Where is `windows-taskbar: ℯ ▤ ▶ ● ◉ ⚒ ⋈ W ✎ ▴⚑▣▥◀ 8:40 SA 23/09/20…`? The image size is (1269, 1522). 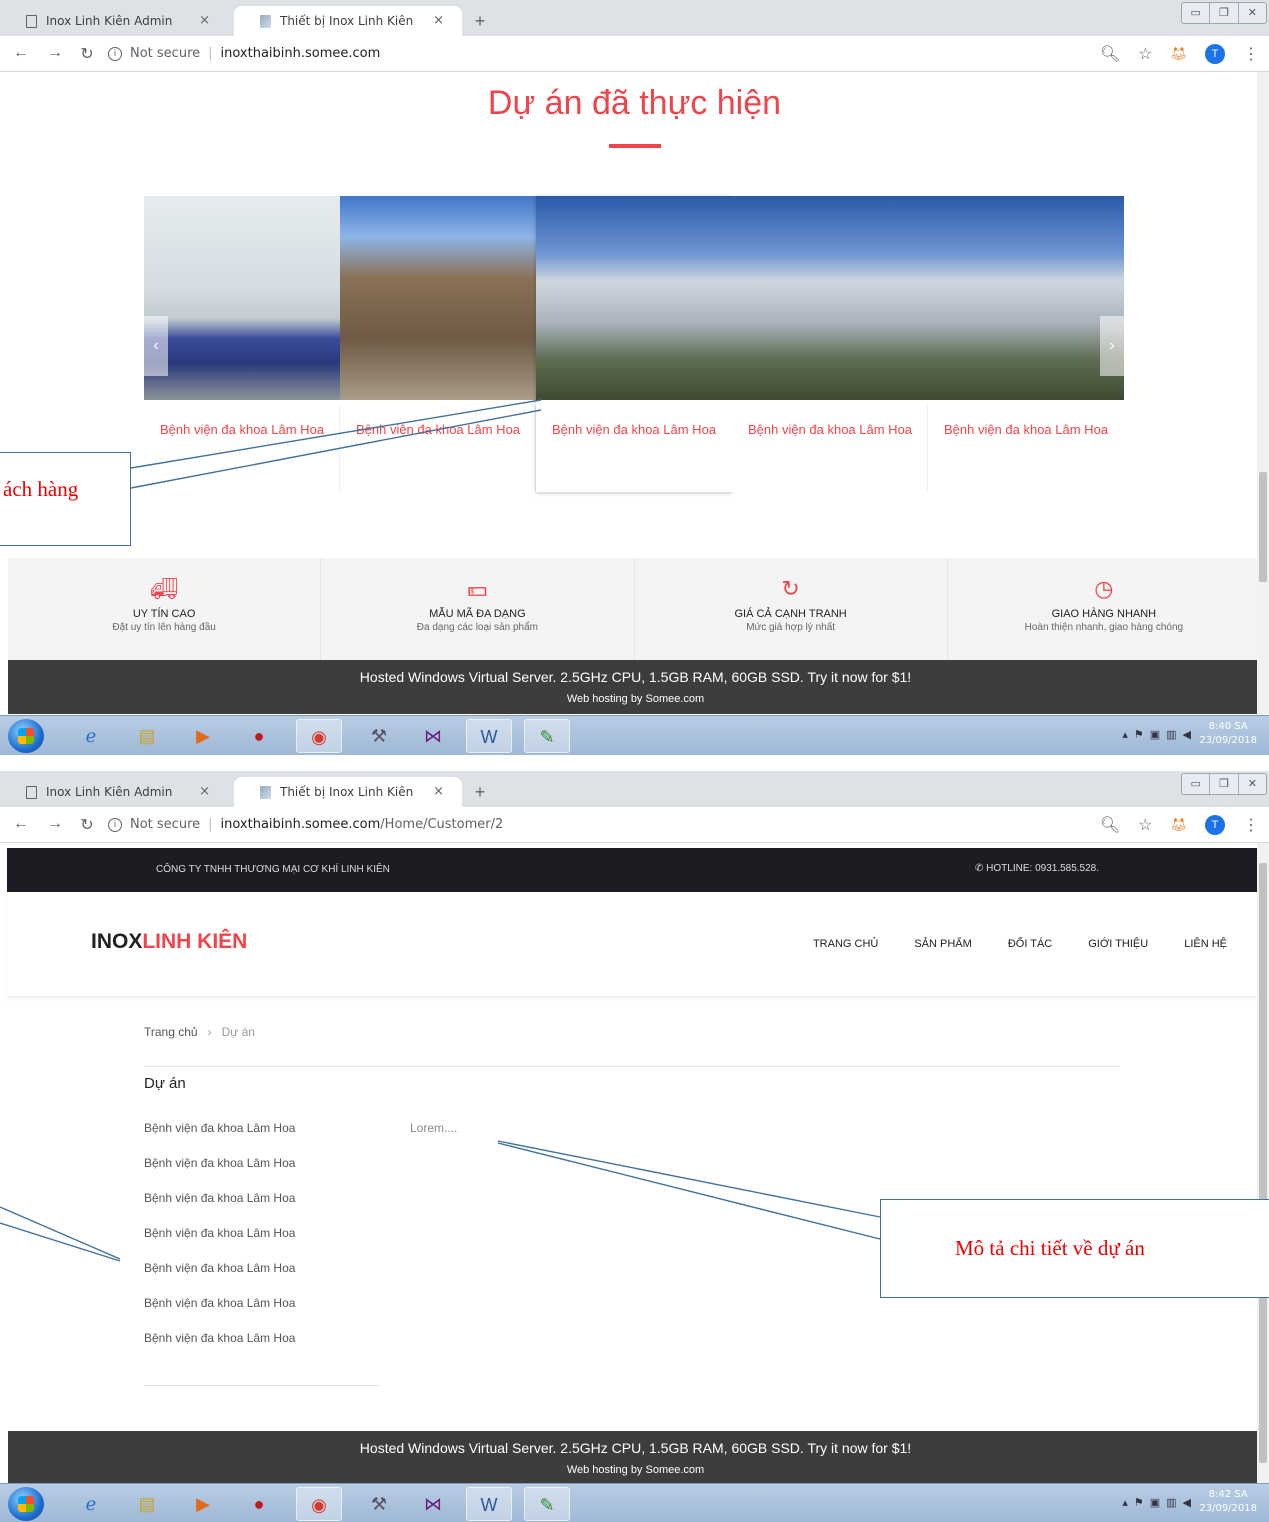 windows-taskbar: ℯ ▤ ▶ ● ◉ ⚒ ⋈ W ✎ ▴⚑▣▥◀ 8:40 SA 23/09/20… is located at coordinates (634, 735).